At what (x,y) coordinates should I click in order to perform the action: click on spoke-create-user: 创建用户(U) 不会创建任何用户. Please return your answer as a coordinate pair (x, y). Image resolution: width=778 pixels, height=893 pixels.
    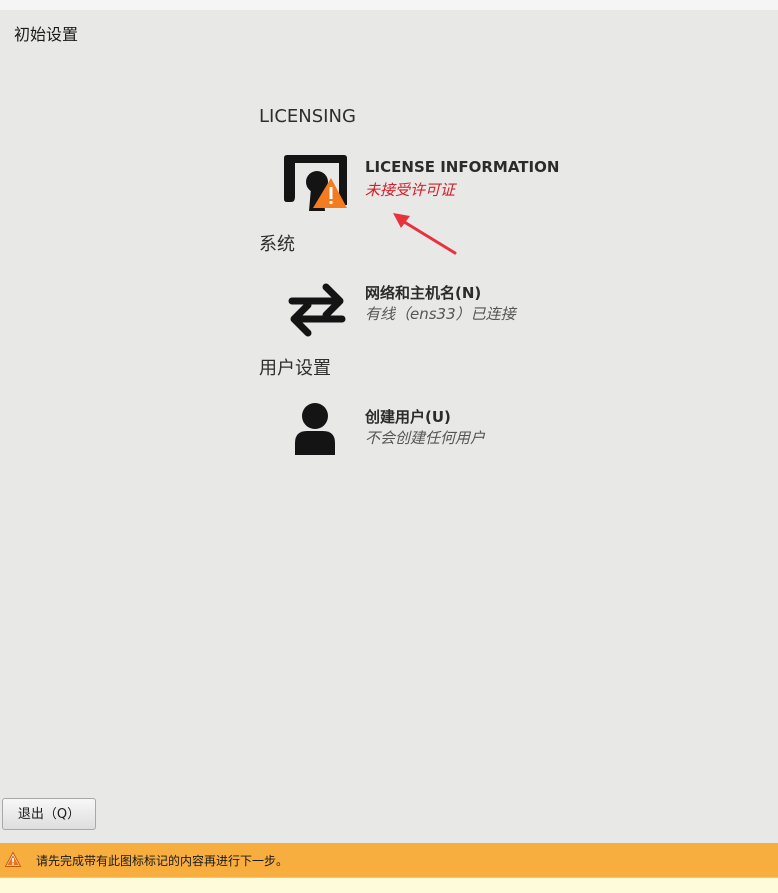
    Looking at the image, I should click on (454, 434).